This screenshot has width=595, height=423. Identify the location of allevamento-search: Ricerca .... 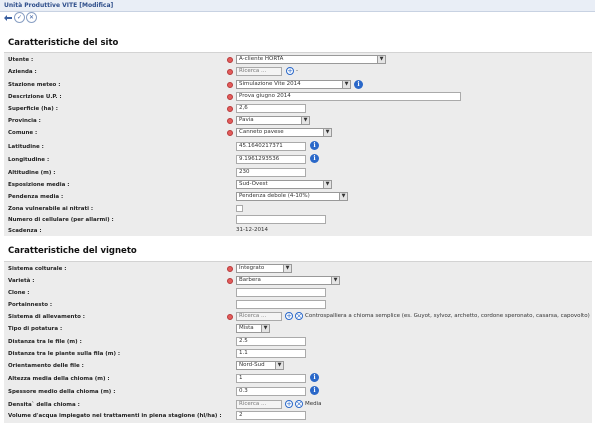
(259, 316).